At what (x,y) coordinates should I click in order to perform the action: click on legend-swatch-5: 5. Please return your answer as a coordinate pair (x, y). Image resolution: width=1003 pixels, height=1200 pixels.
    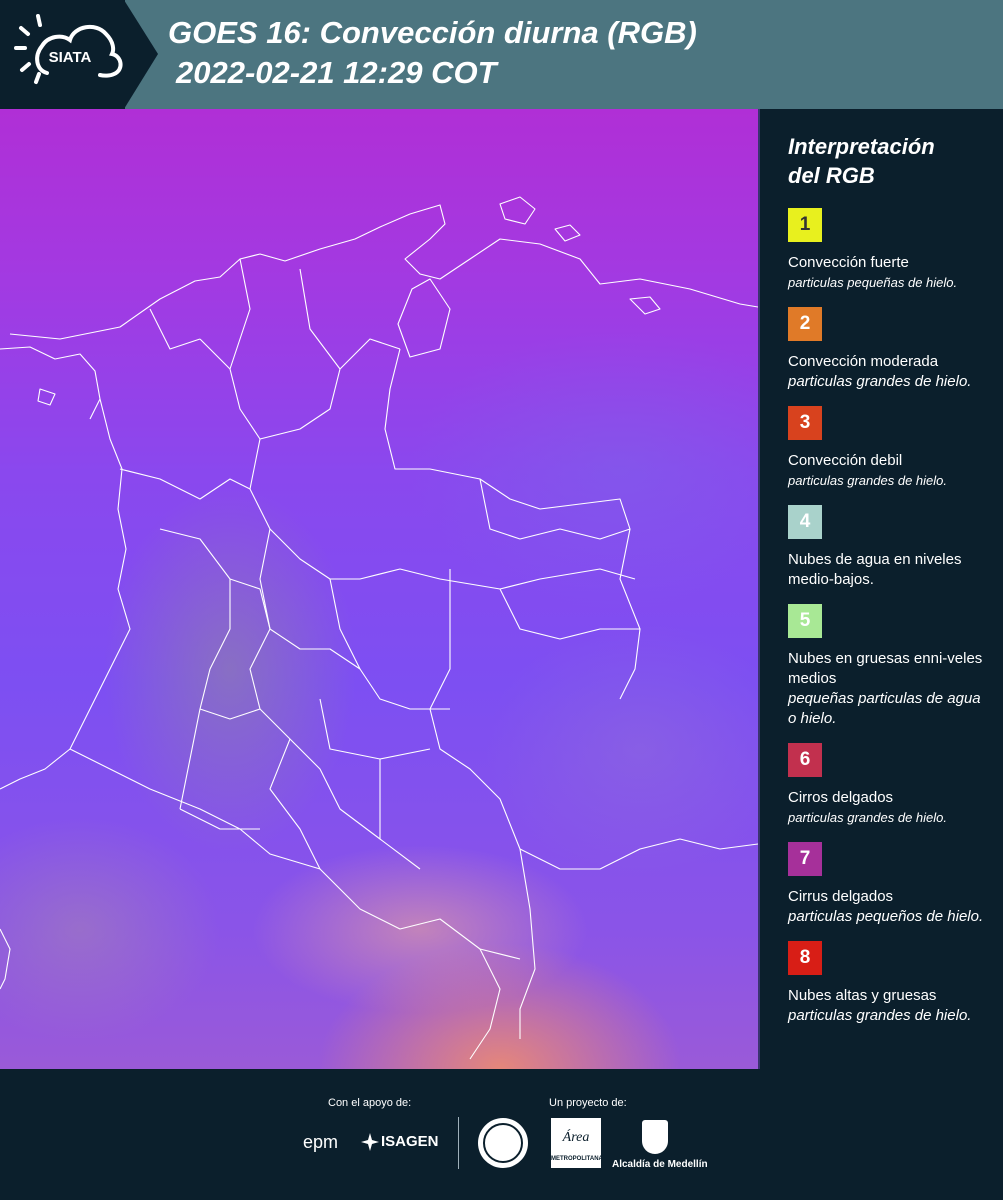
    Looking at the image, I should click on (805, 621).